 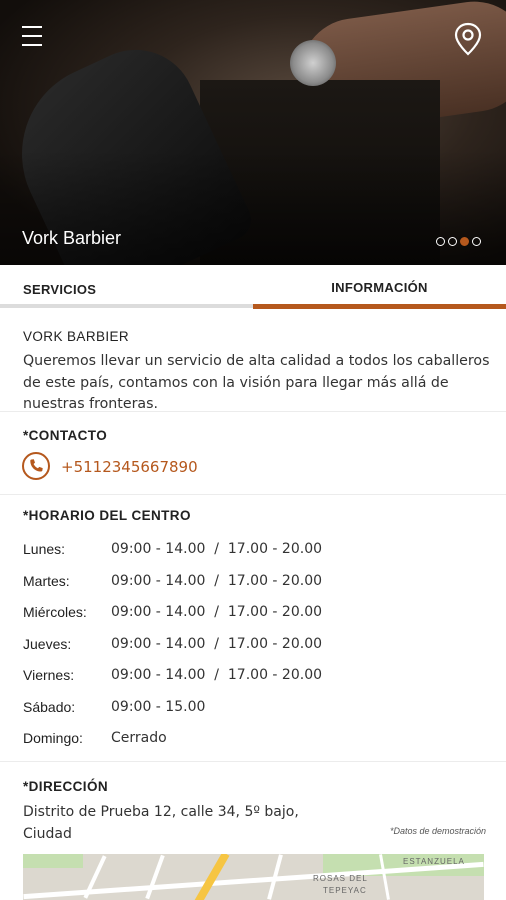 I want to click on demo-data-note: *Datos de demostración, so click(x=437, y=831).